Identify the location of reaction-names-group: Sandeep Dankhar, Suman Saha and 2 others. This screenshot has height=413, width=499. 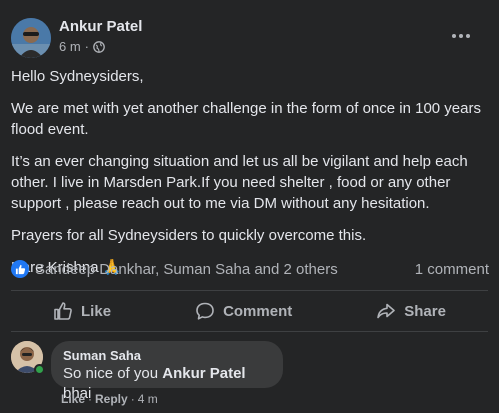
(174, 269).